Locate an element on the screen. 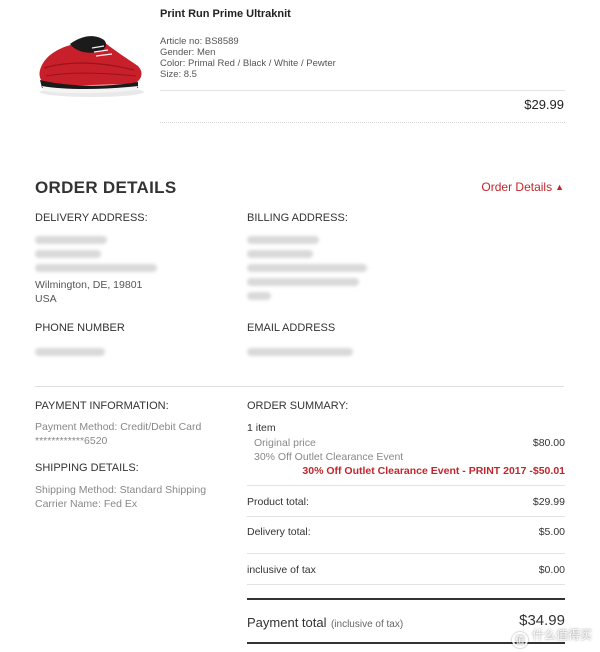  outlet-event-row: 30% Off Outlet Clearance Event is located at coordinates (406, 457).